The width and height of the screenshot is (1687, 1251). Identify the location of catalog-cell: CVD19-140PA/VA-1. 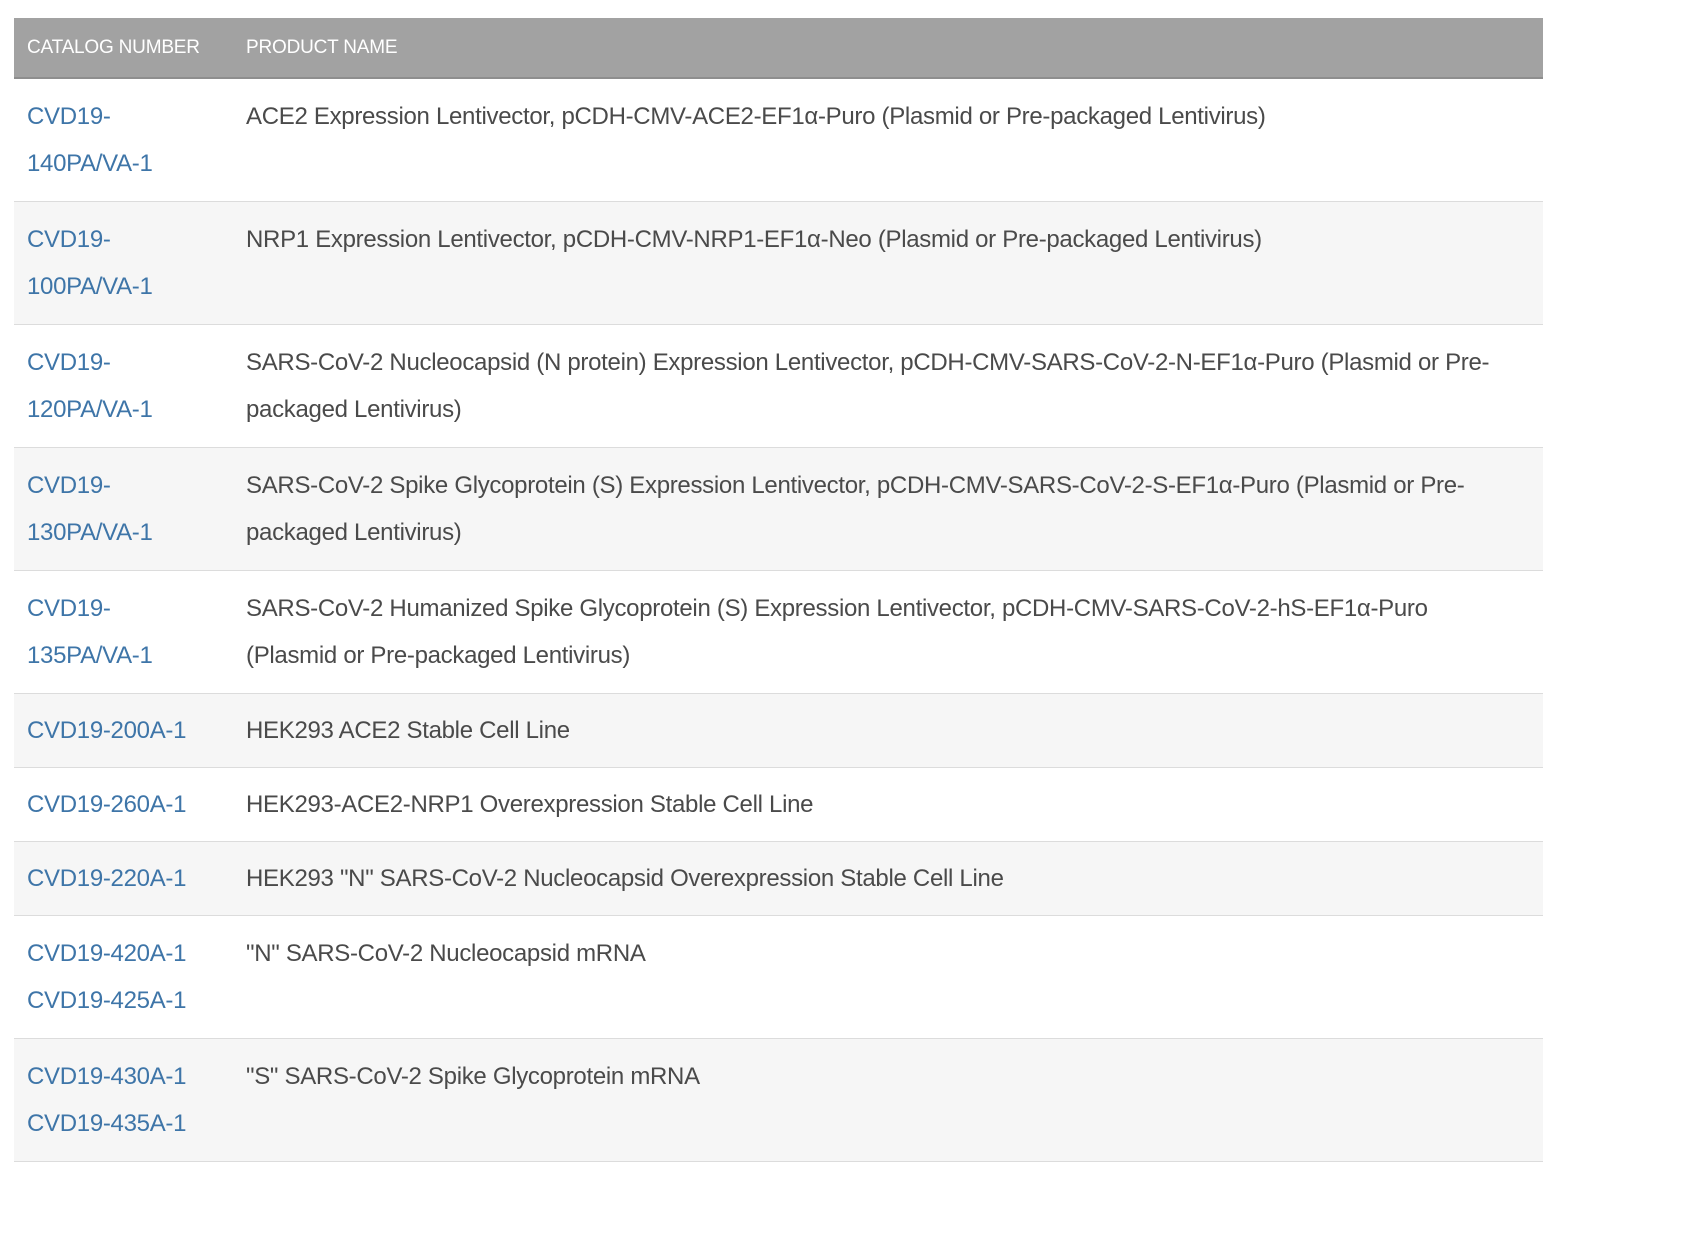
(123, 140).